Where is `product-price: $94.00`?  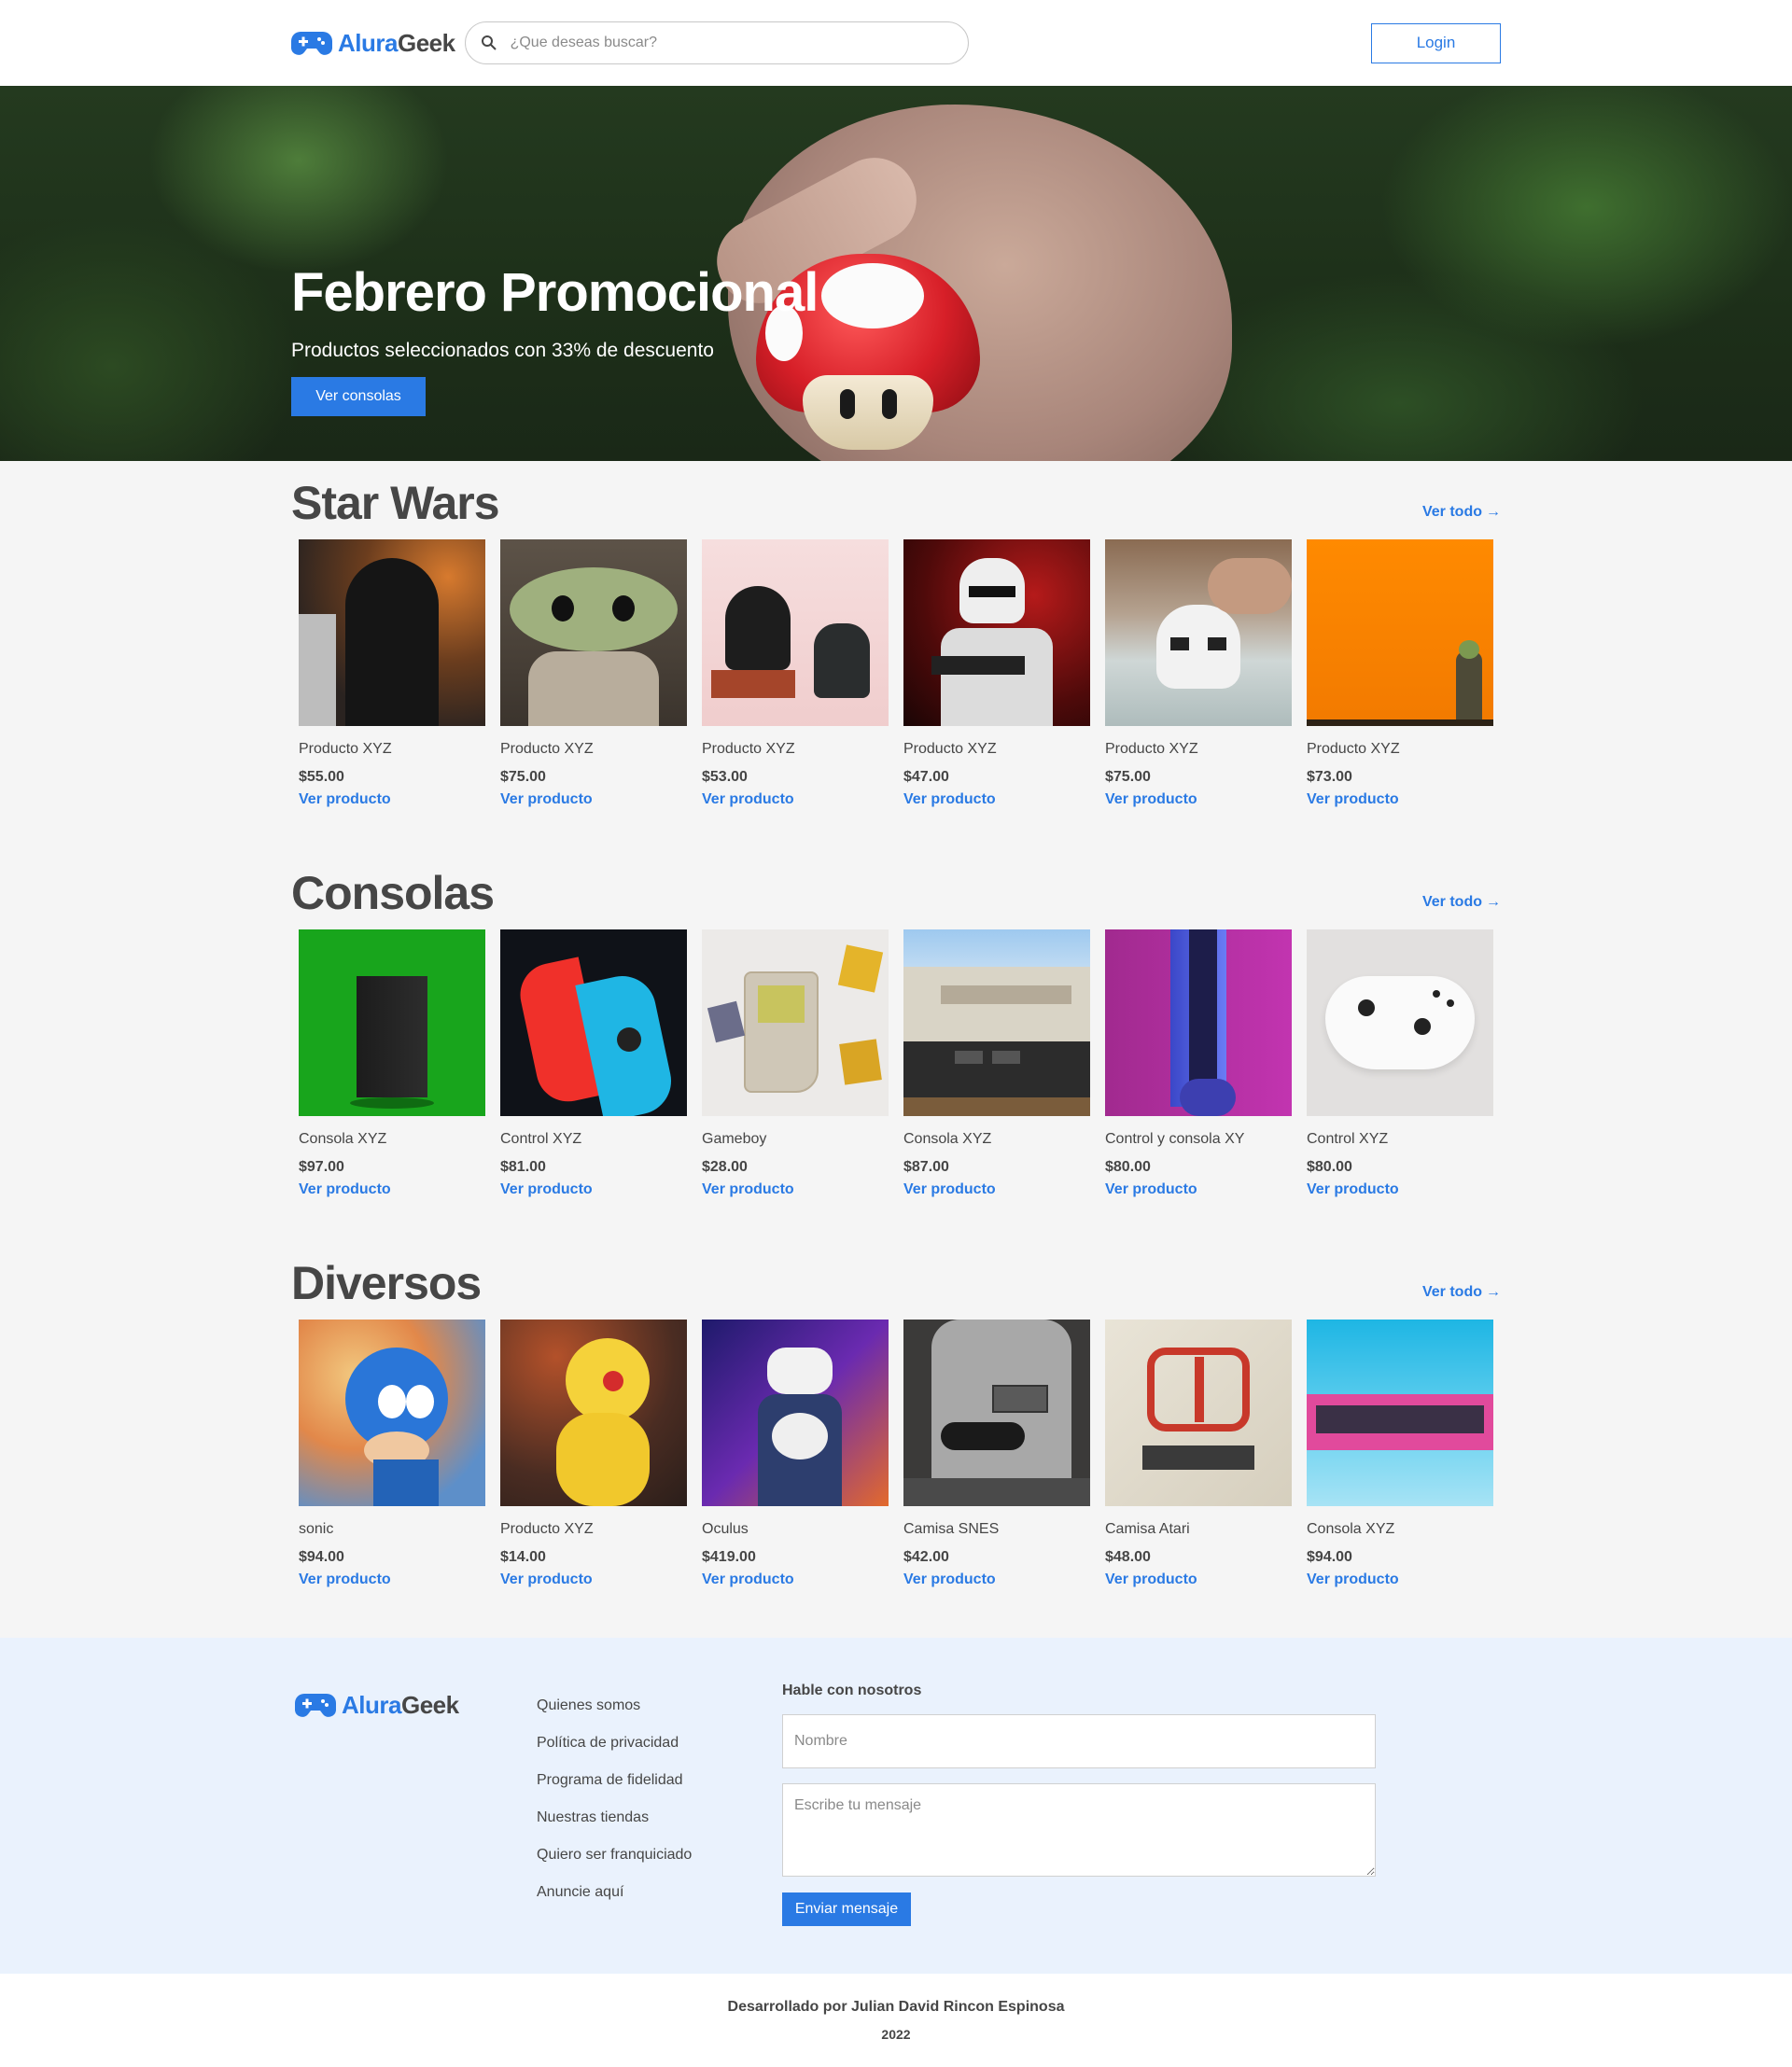
product-price: $94.00 is located at coordinates (1329, 1557).